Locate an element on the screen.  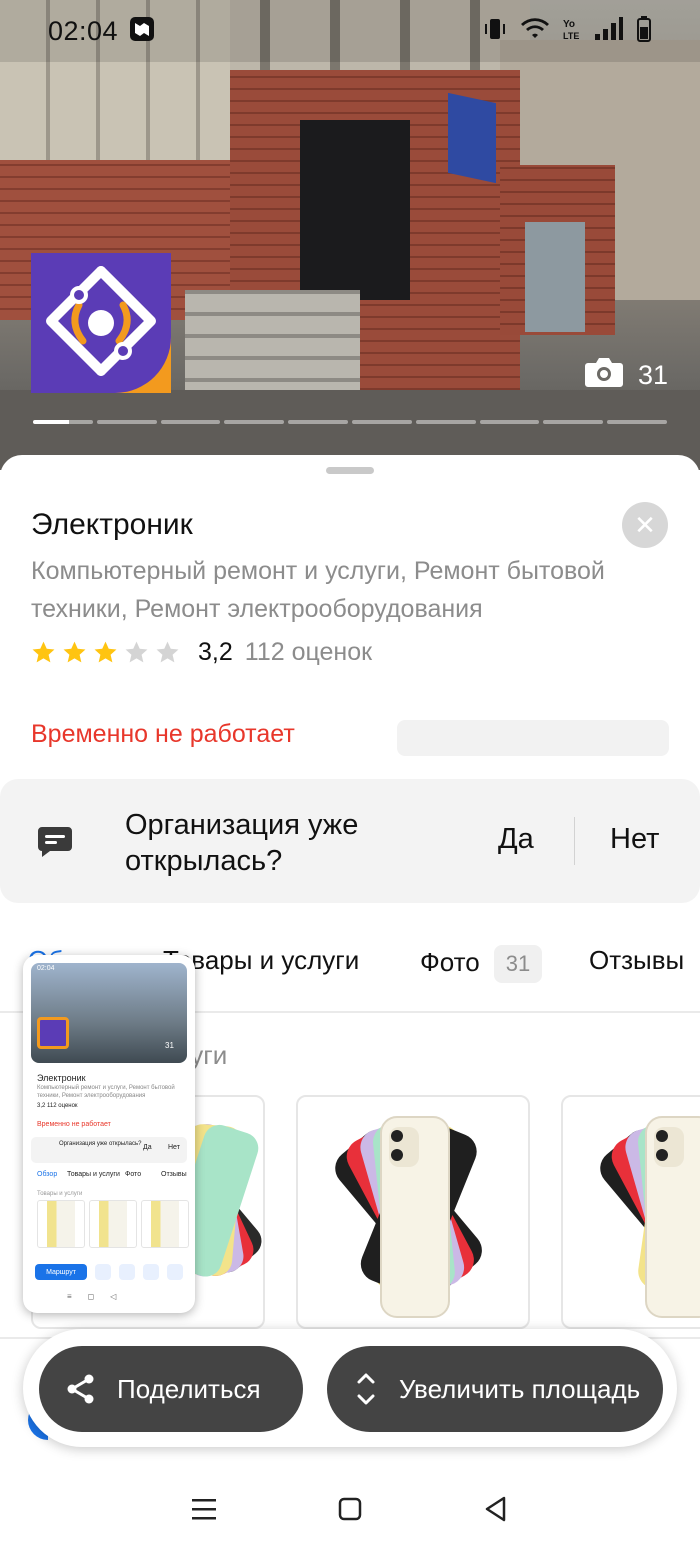
camera-icon is located at coordinates (604, 375).